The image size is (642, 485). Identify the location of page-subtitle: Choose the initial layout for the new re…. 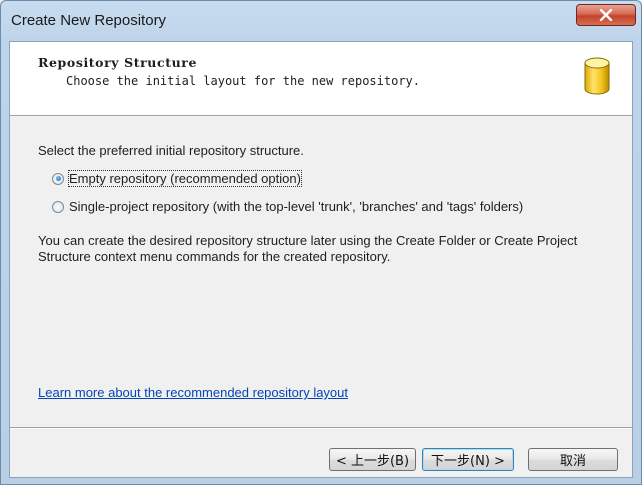
(243, 81).